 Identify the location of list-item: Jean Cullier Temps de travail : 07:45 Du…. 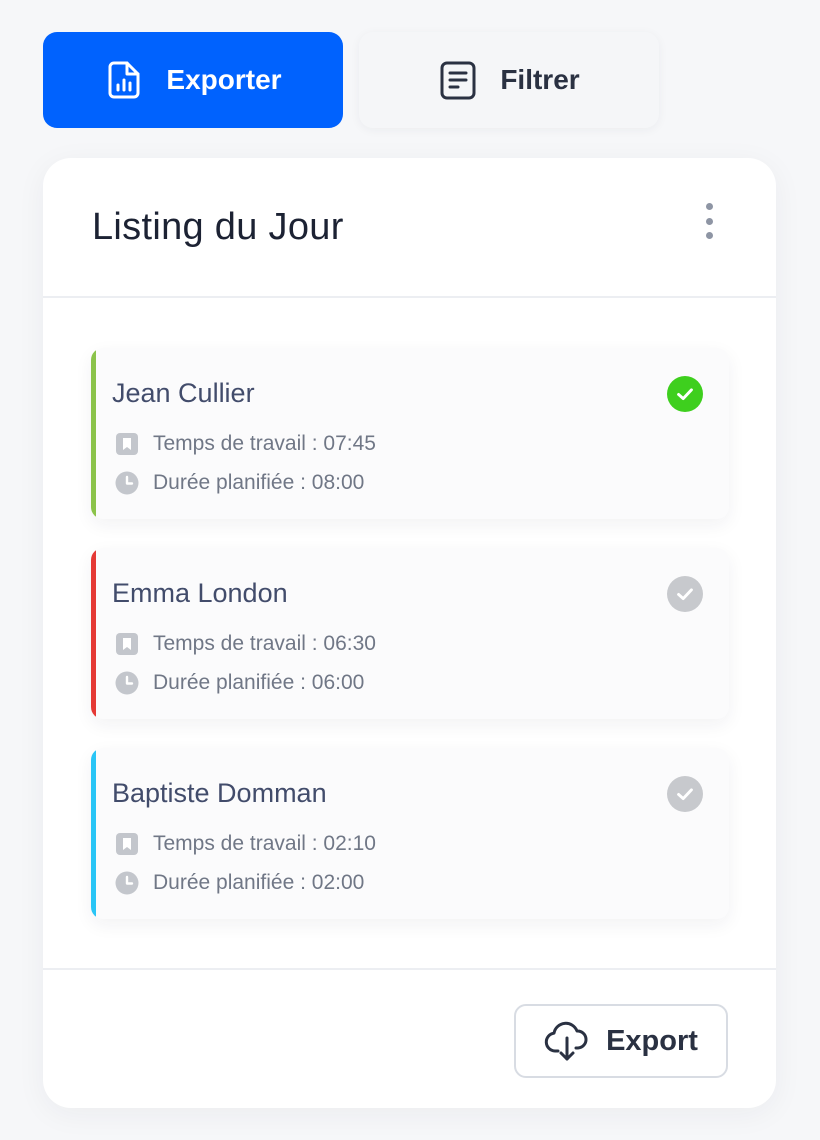
(410, 433).